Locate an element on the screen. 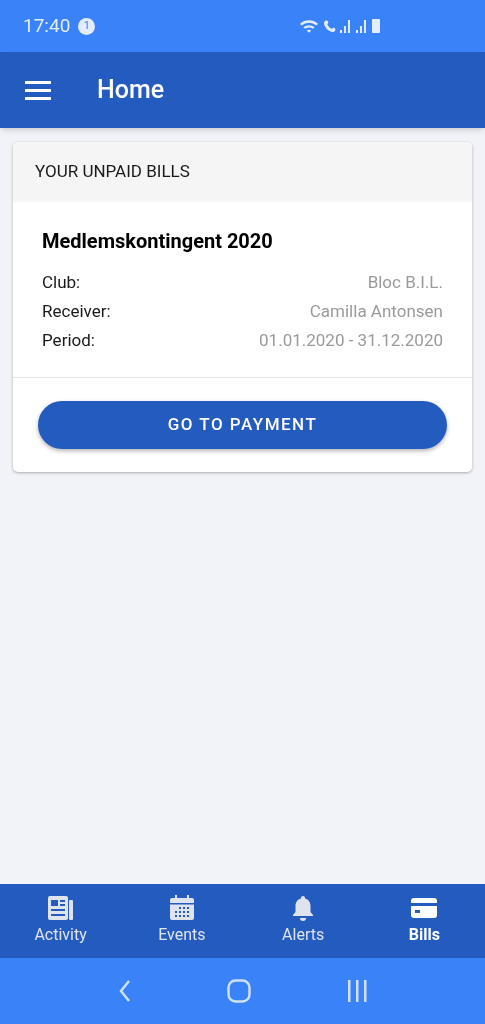 This screenshot has height=1024, width=485. nav-tab-label: Bills is located at coordinates (424, 935).